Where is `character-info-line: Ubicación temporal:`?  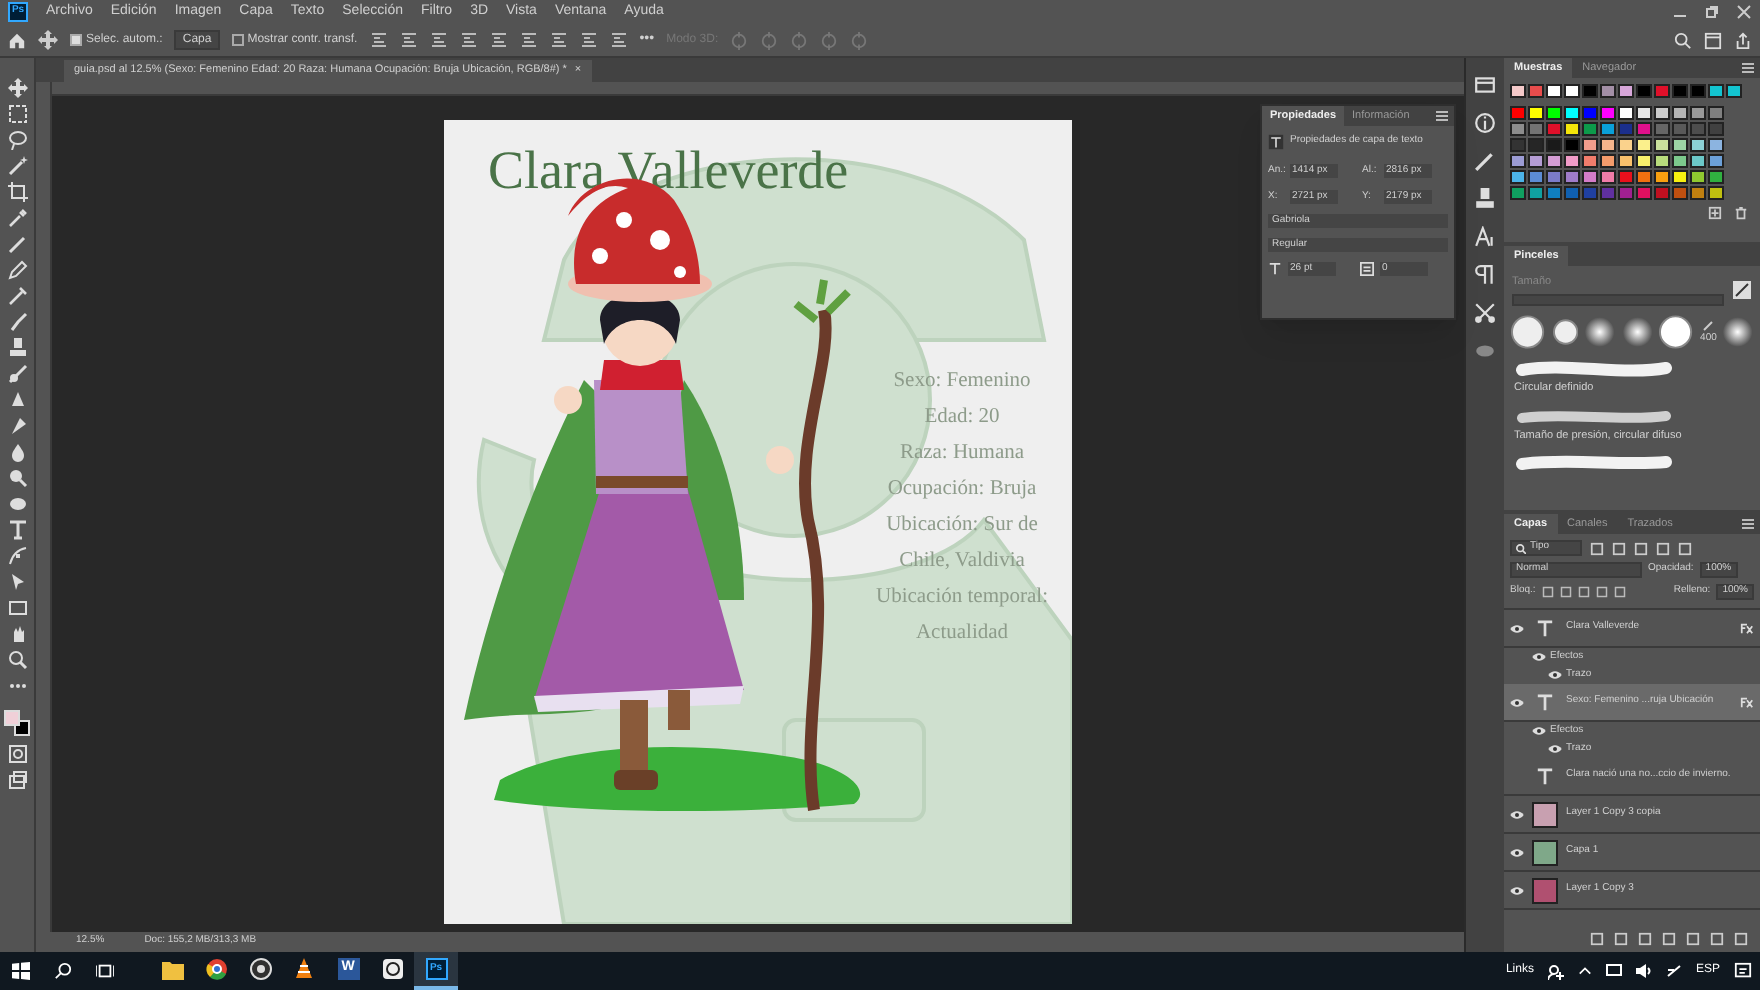 character-info-line: Ubicación temporal: is located at coordinates (961, 598).